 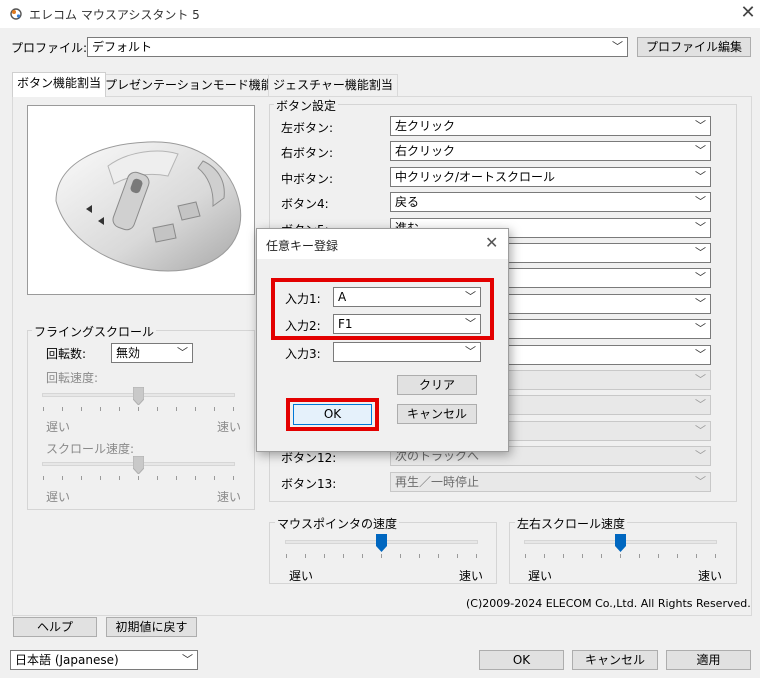 What do you see at coordinates (407, 352) in the screenshot?
I see `input3-select: ﹀` at bounding box center [407, 352].